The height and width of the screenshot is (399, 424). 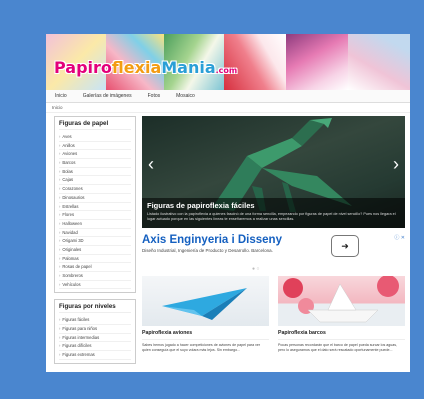 What do you see at coordinates (107, 96) in the screenshot?
I see `nav-item-galerias: Galerías de imágenes` at bounding box center [107, 96].